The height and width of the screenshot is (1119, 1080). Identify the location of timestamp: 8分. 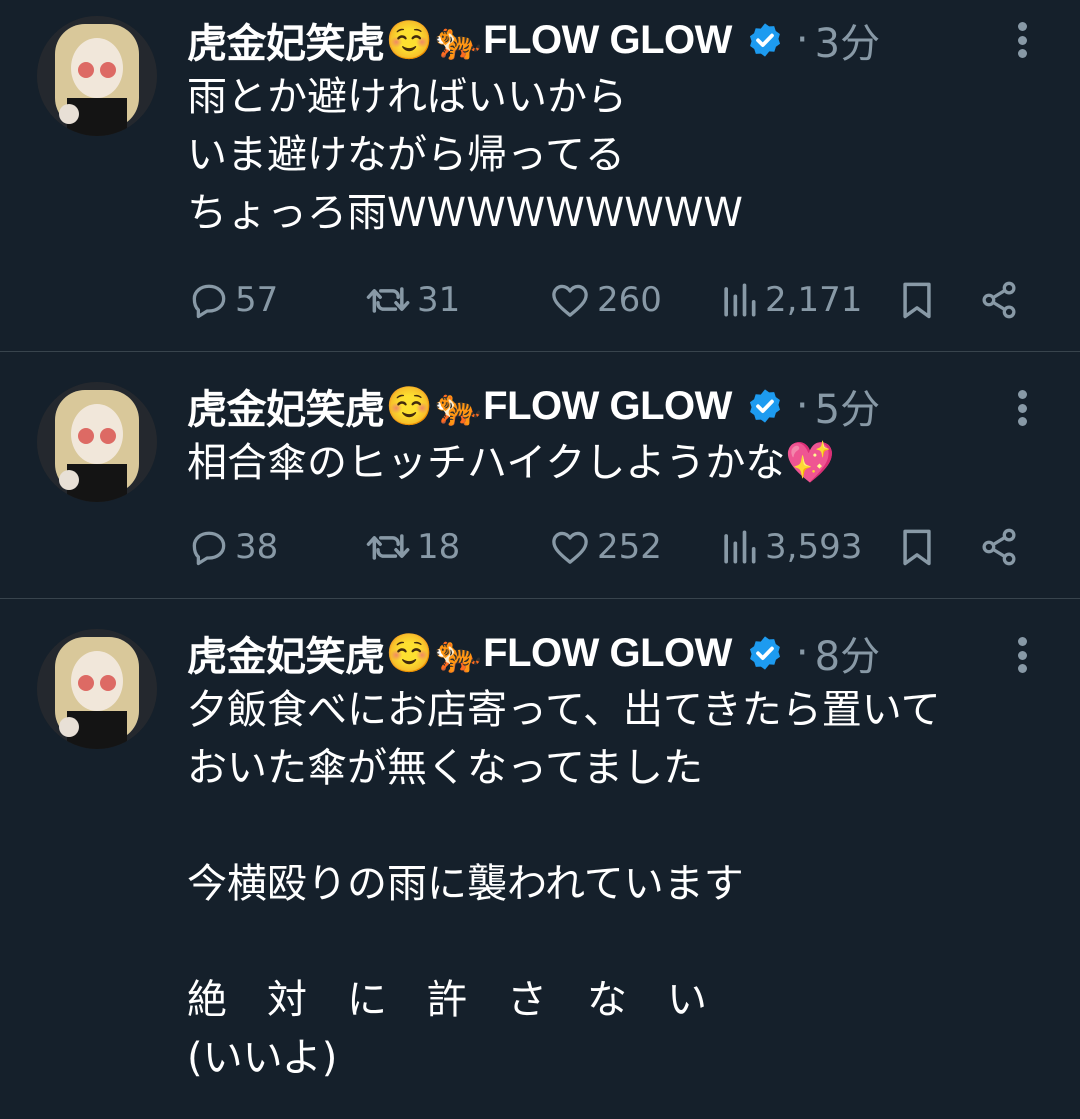
(847, 653).